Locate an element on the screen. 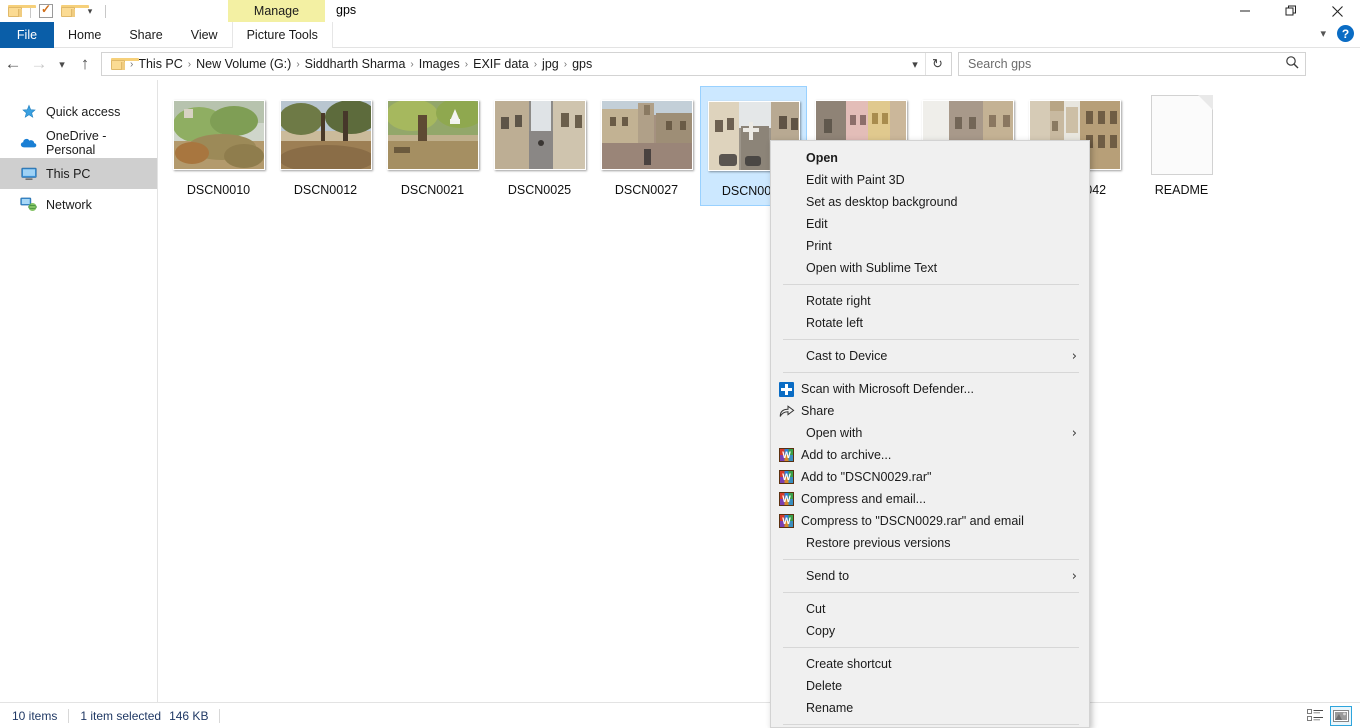 Image resolution: width=1360 pixels, height=728 pixels. menu-item-compress-to-rar-and-email: Compress to "DSCN0029.rar" and email is located at coordinates (930, 521).